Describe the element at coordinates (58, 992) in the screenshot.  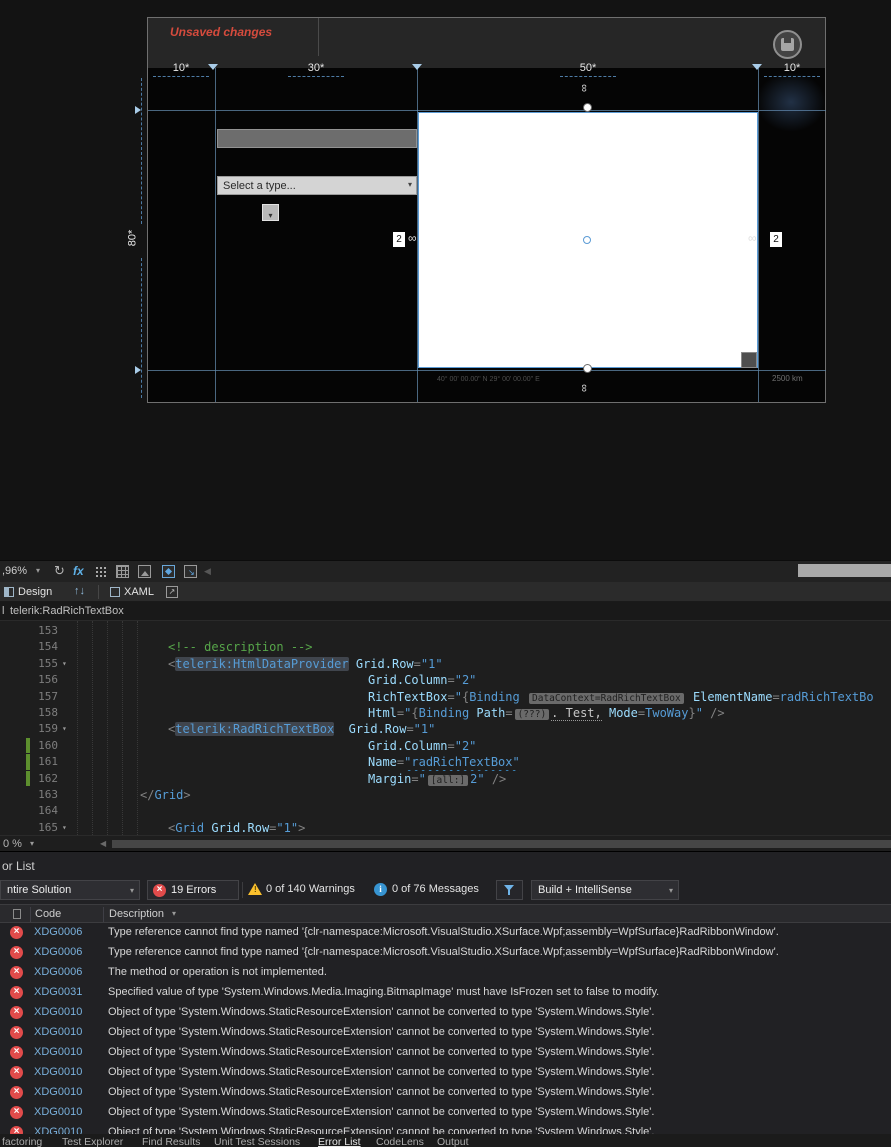
I see `error-code: XDG0031` at that location.